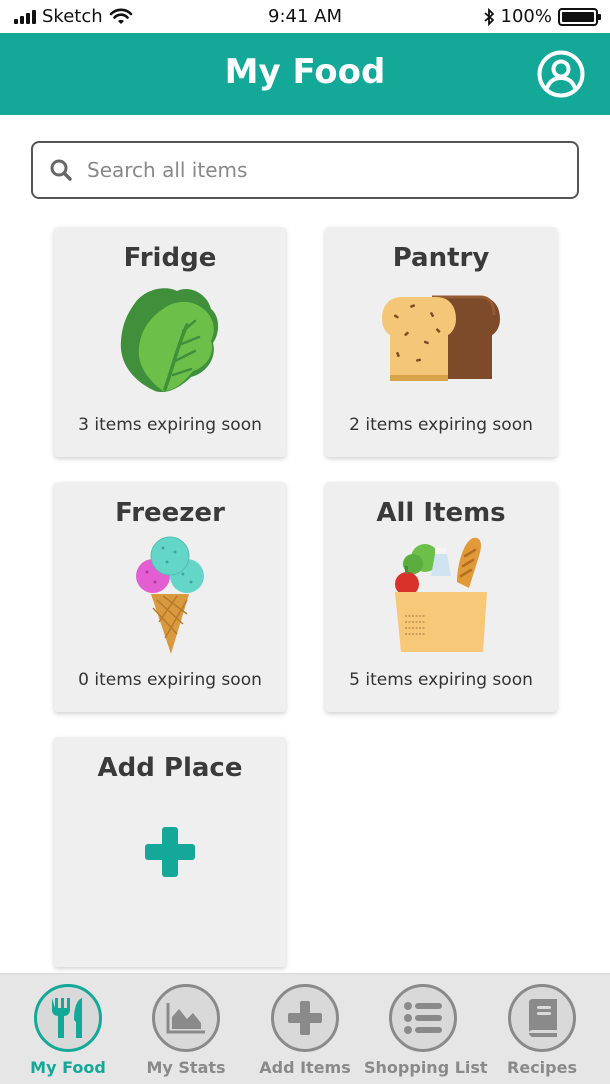 Image resolution: width=610 pixels, height=1084 pixels. Describe the element at coordinates (170, 513) in the screenshot. I see `place-title: Freezer` at that location.